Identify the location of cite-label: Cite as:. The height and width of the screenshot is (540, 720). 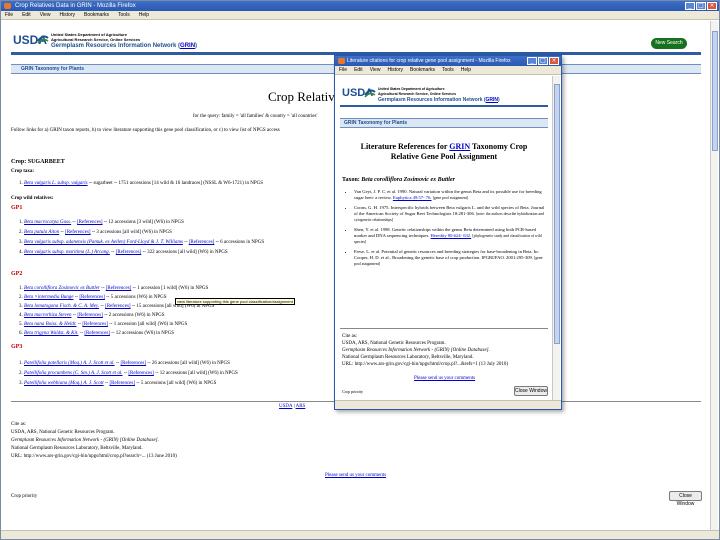
(19, 424).